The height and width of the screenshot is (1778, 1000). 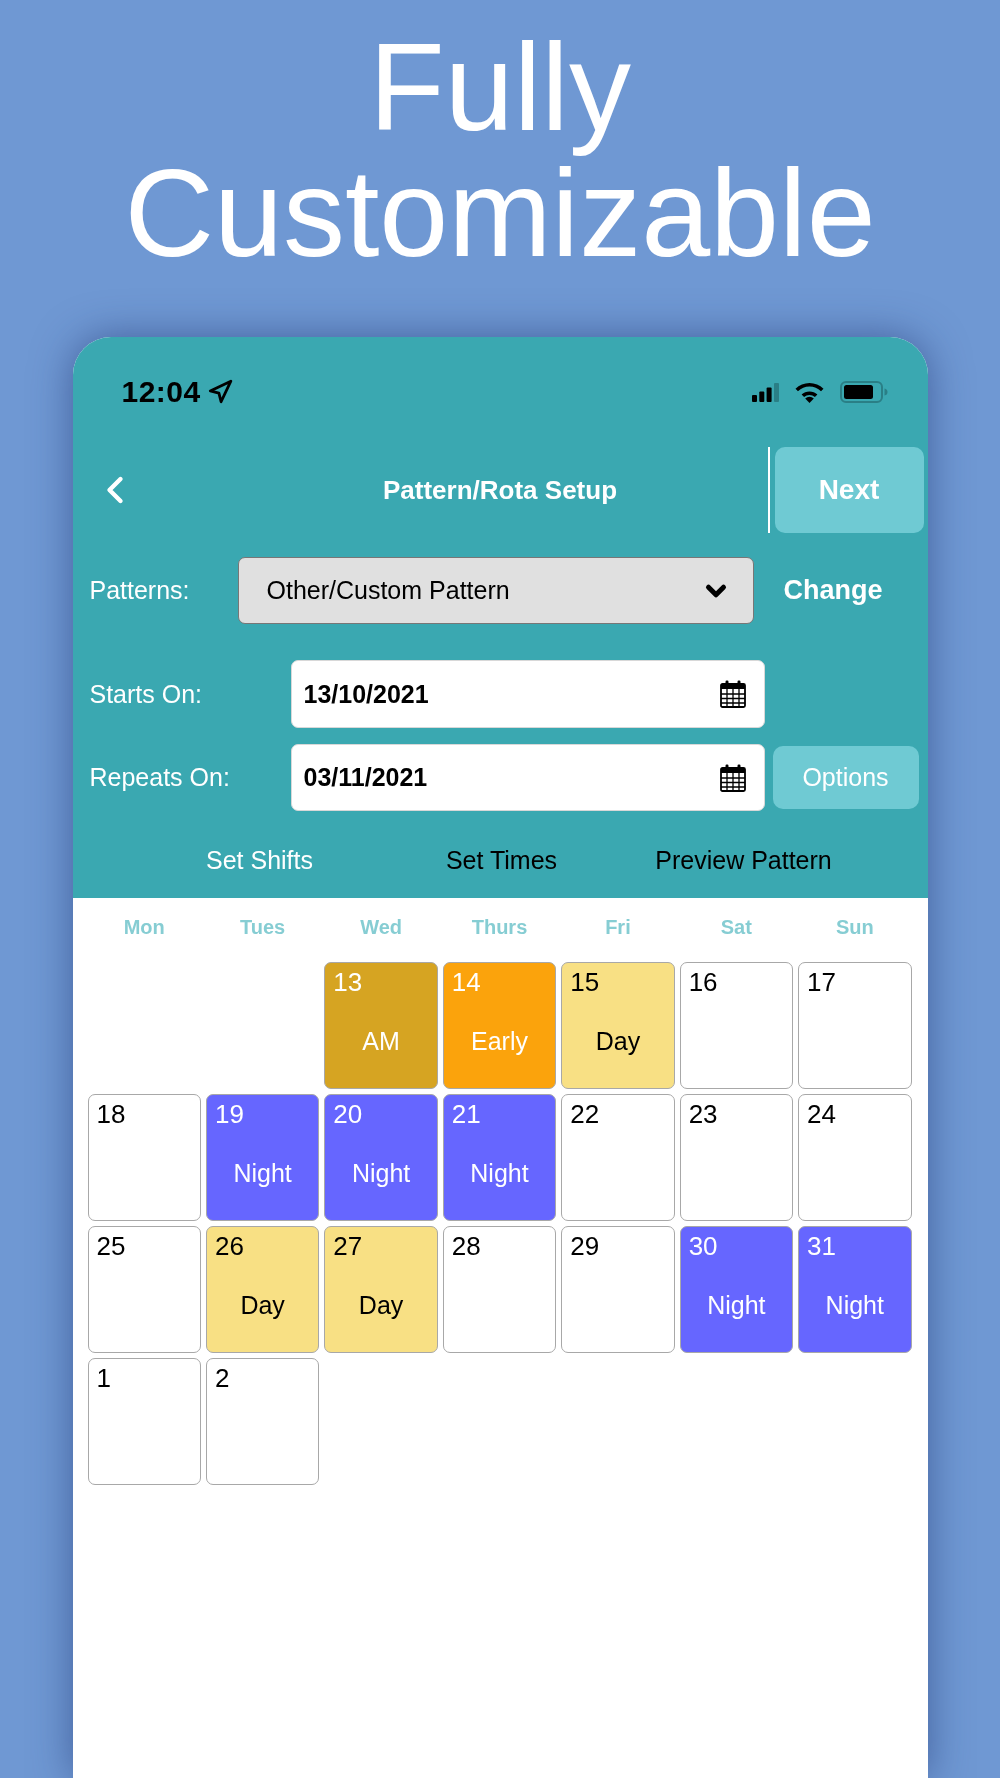 I want to click on day-number: 21, so click(x=466, y=1114).